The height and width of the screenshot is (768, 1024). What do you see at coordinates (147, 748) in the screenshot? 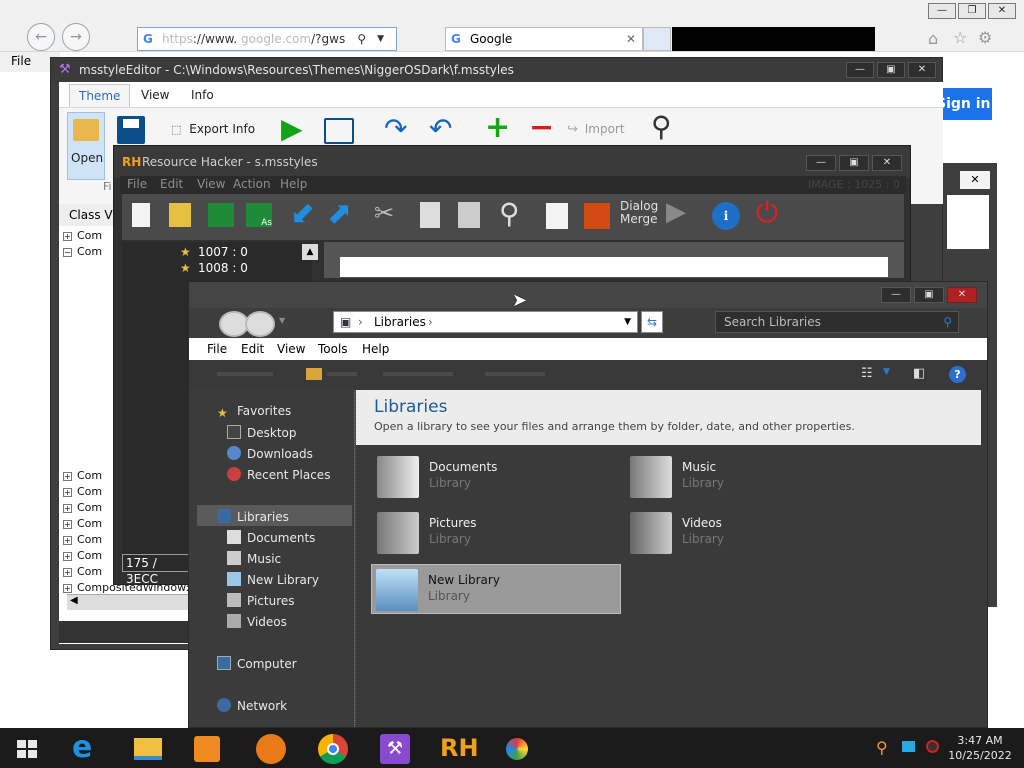
I see `taskbar-explorer` at bounding box center [147, 748].